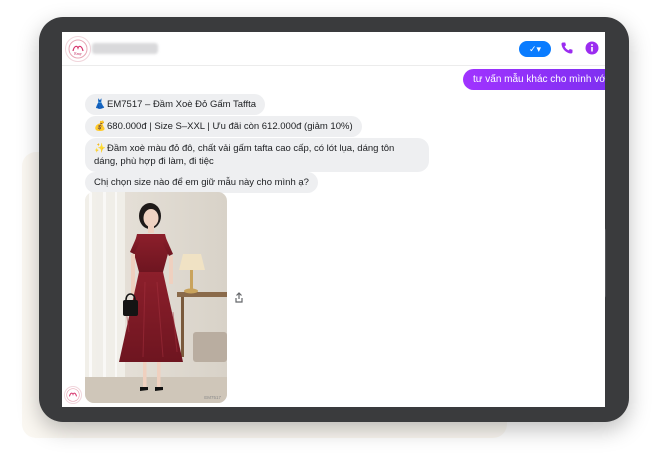 The image size is (657, 471). I want to click on avatar-logo, so click(73, 395).